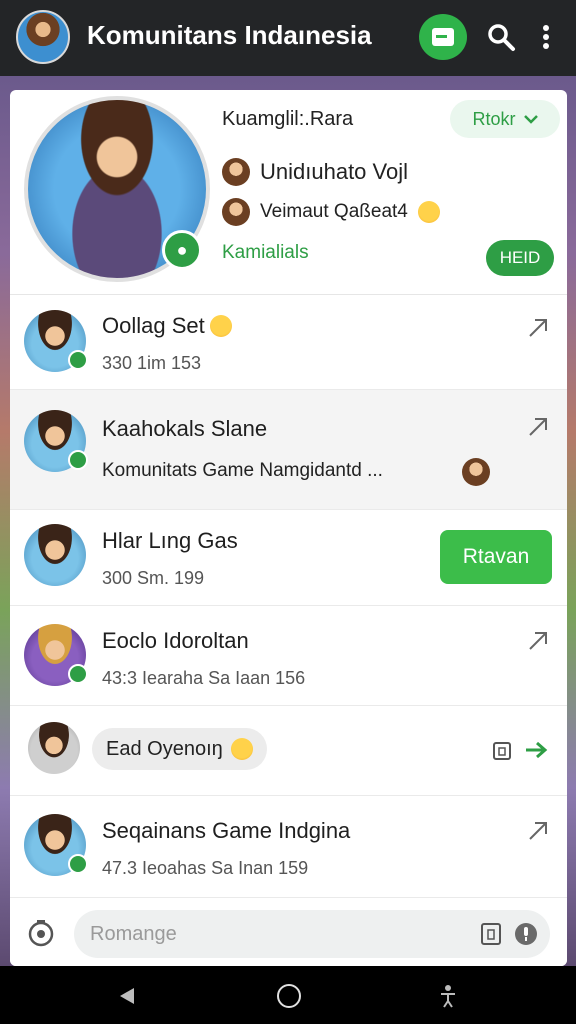 The width and height of the screenshot is (576, 1024). What do you see at coordinates (164, 748) in the screenshot?
I see `message-text: Ead Oyenoıŋ` at bounding box center [164, 748].